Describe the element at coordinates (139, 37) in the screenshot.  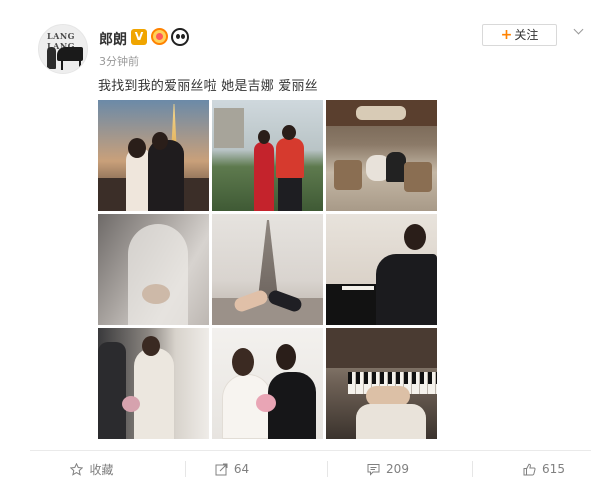
I see `verified-v-icon: V` at that location.